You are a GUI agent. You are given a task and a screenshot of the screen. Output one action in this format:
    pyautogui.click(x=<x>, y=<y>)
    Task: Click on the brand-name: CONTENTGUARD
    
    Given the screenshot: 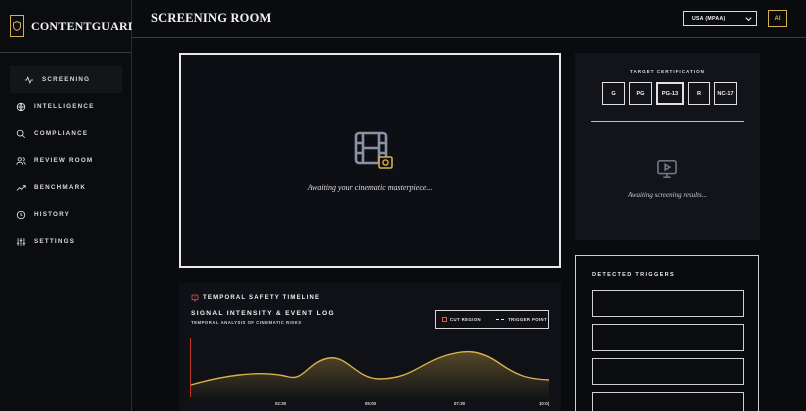 What is the action you would take?
    pyautogui.click(x=84, y=25)
    